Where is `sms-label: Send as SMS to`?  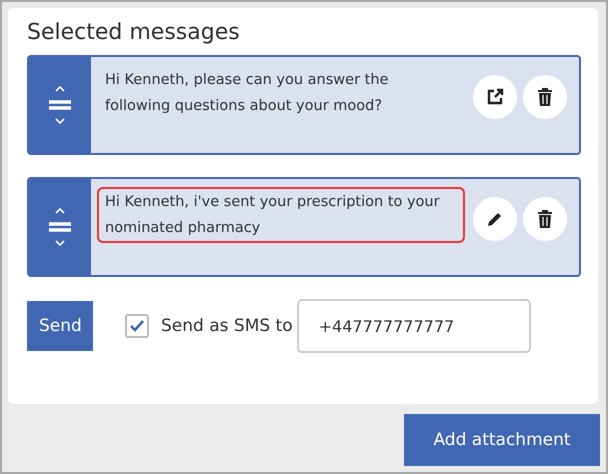 sms-label: Send as SMS to is located at coordinates (227, 326).